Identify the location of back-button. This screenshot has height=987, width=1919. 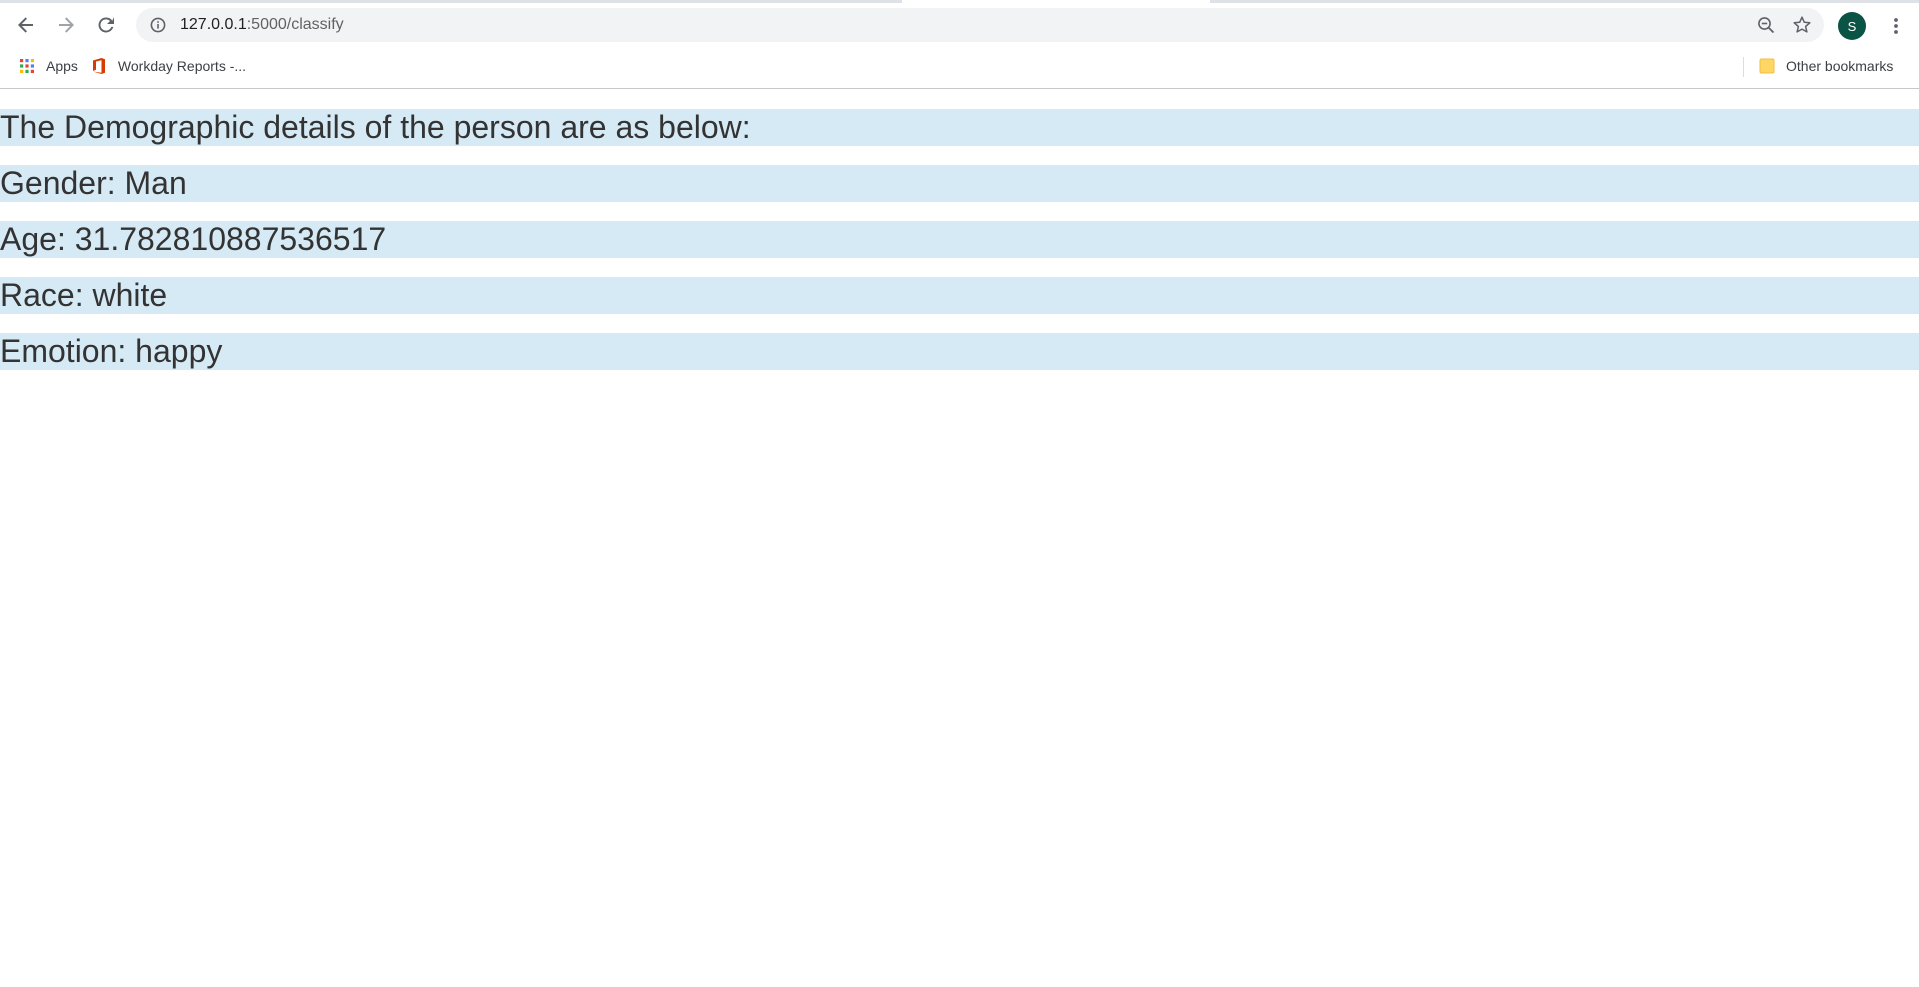
(26, 25).